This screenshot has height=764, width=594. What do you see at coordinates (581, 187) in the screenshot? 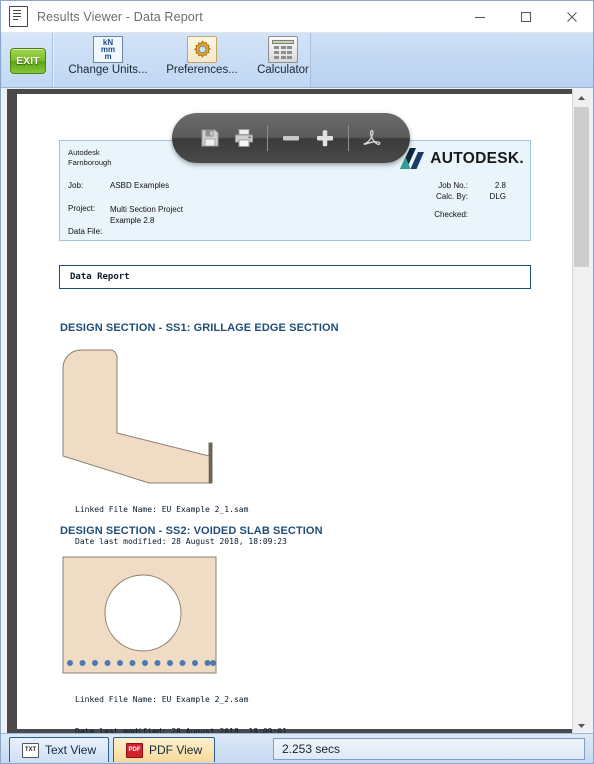
I see `scrollbar-thumb` at bounding box center [581, 187].